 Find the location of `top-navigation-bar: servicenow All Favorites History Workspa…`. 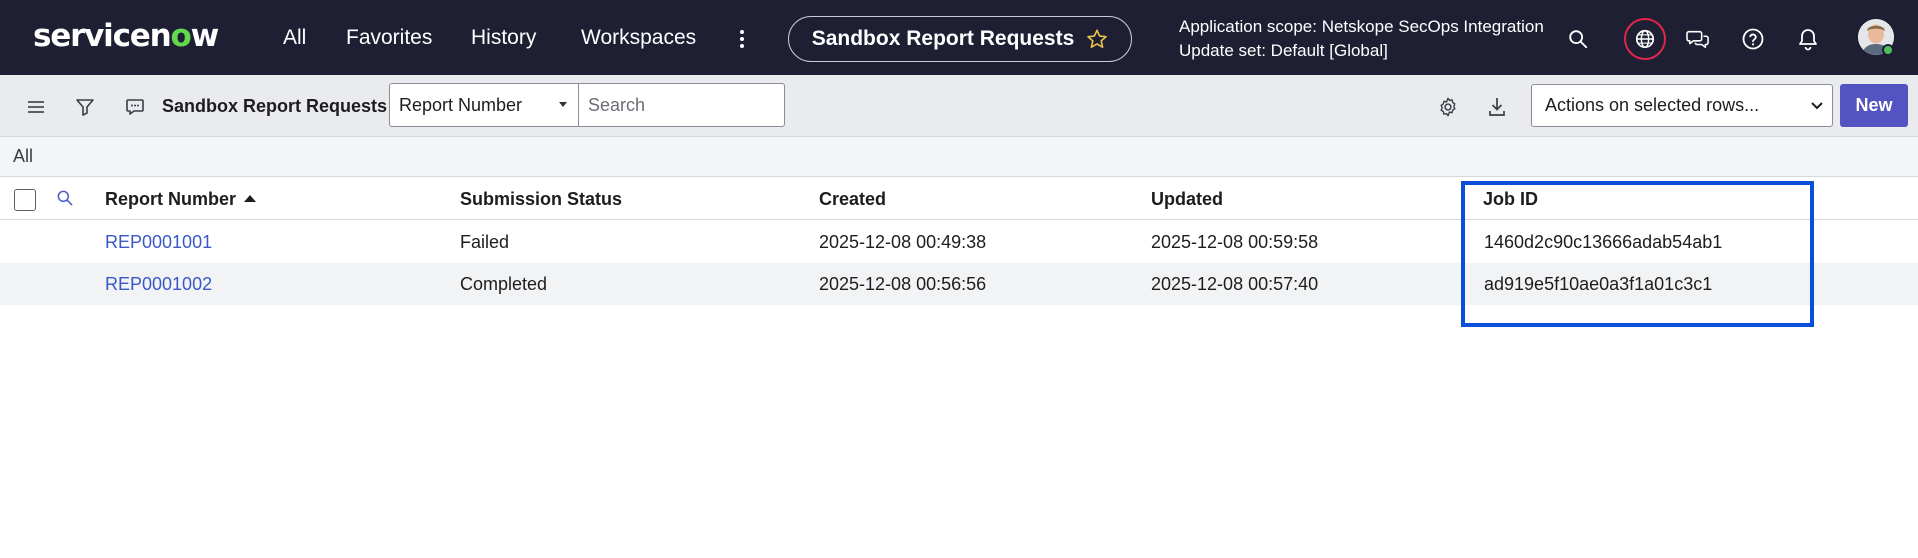

top-navigation-bar: servicenow All Favorites History Workspa… is located at coordinates (959, 37).